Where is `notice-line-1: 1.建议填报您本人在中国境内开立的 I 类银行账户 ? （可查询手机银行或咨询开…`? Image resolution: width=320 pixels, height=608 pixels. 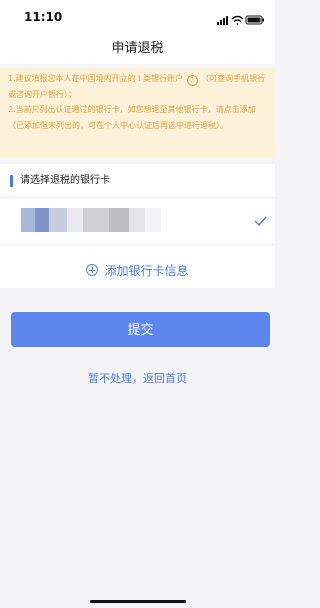 notice-line-1: 1.建议填报您本人在中国境内开立的 I 类银行账户 ? （可查询手机银行或咨询开… is located at coordinates (137, 86).